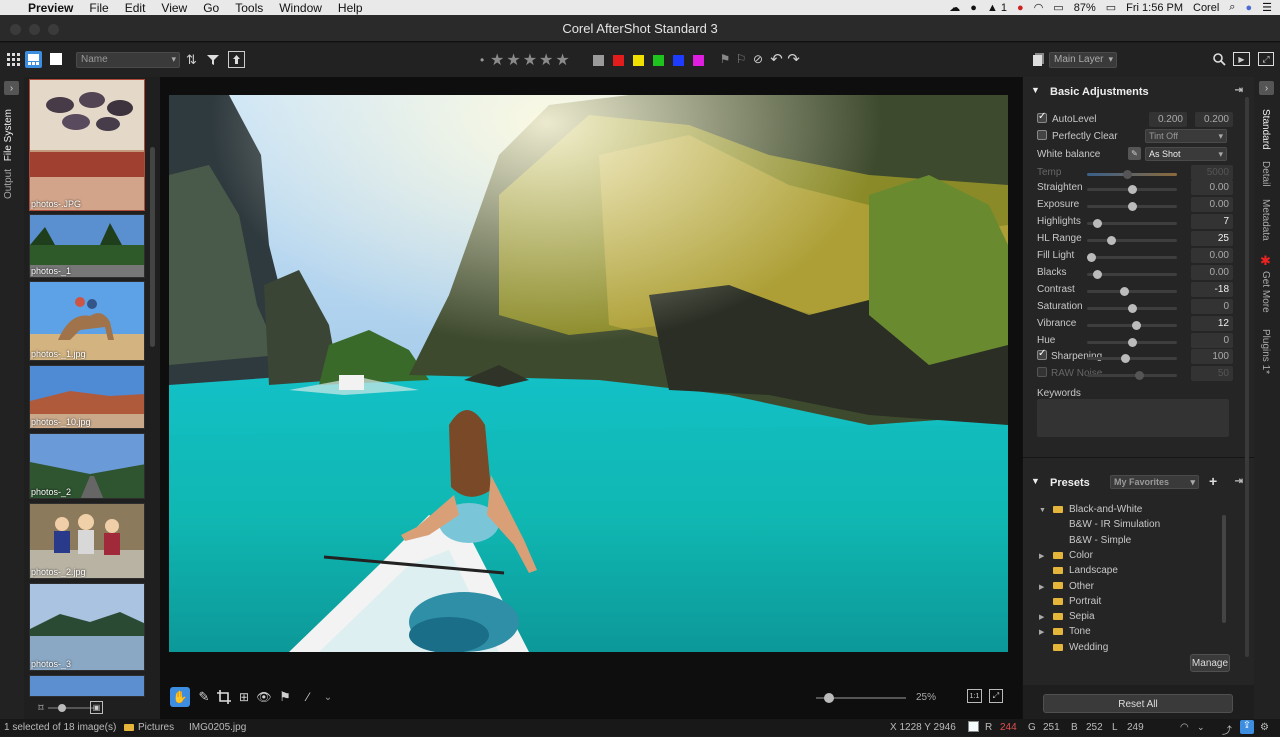 The image size is (1280, 737). Describe the element at coordinates (973, 8) in the screenshot. I see `status-icon: ●` at that location.